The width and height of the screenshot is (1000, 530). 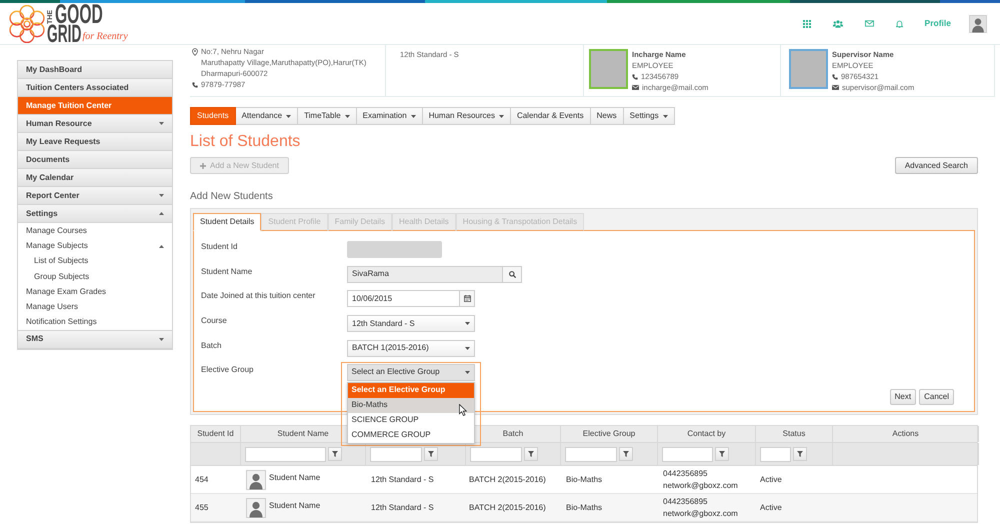 What do you see at coordinates (64, 34) in the screenshot?
I see `logo-text: GRID` at bounding box center [64, 34].